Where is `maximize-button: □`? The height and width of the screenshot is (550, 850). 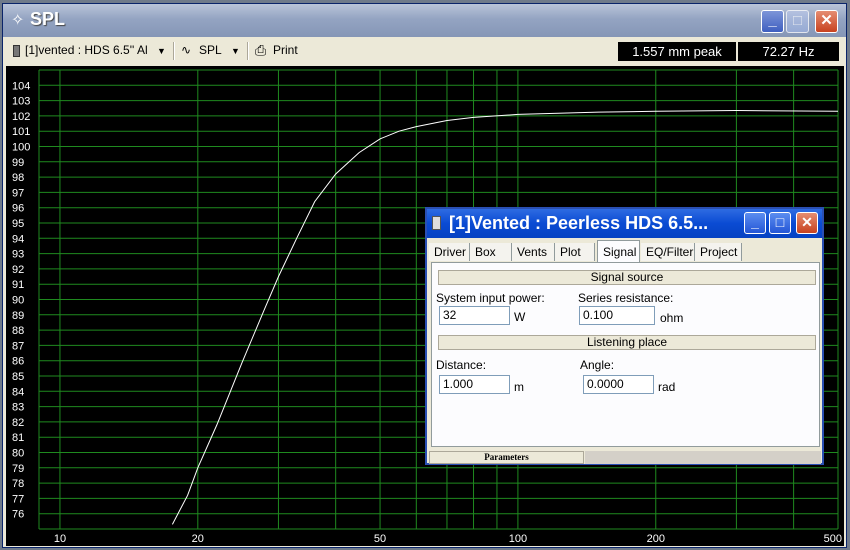
maximize-button: □ is located at coordinates (797, 21).